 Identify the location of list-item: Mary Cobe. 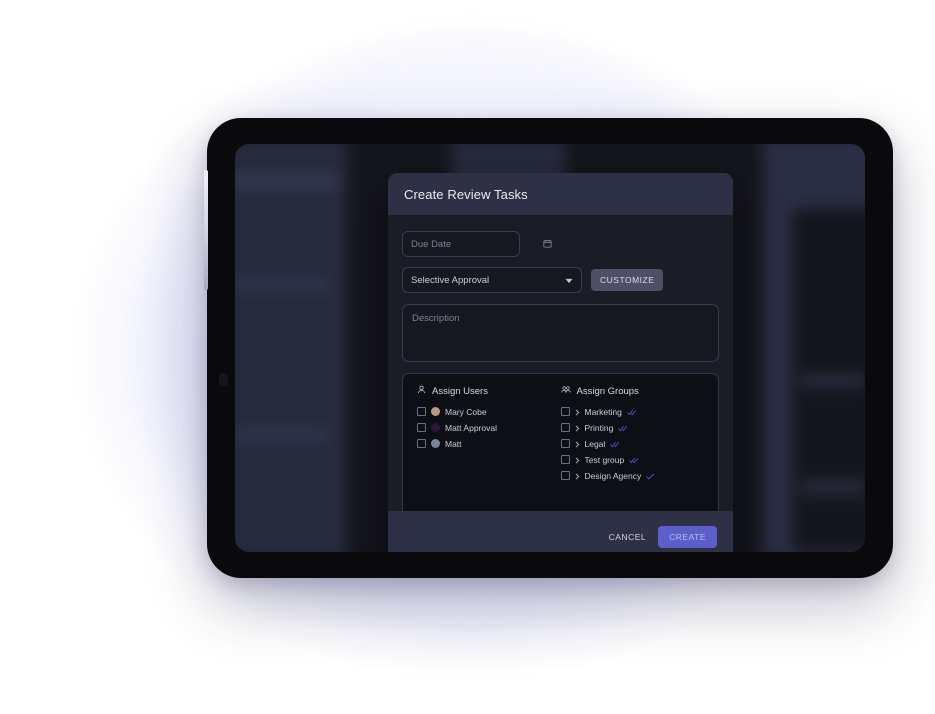
(489, 411).